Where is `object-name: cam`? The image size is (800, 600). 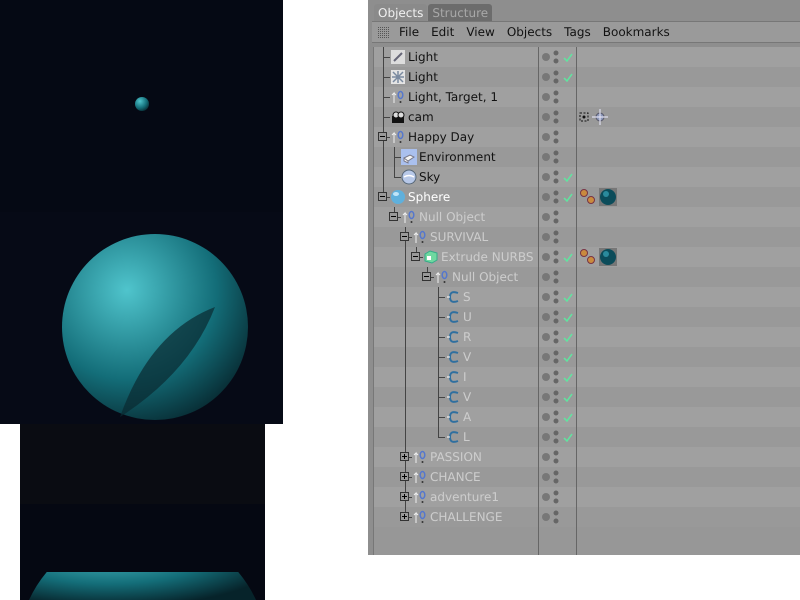
object-name: cam is located at coordinates (421, 117).